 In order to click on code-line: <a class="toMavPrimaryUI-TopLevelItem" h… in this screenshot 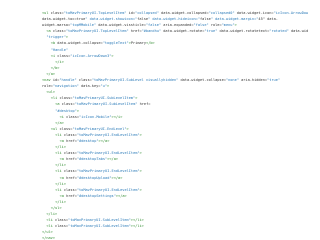, I will do `click(177, 31)`.